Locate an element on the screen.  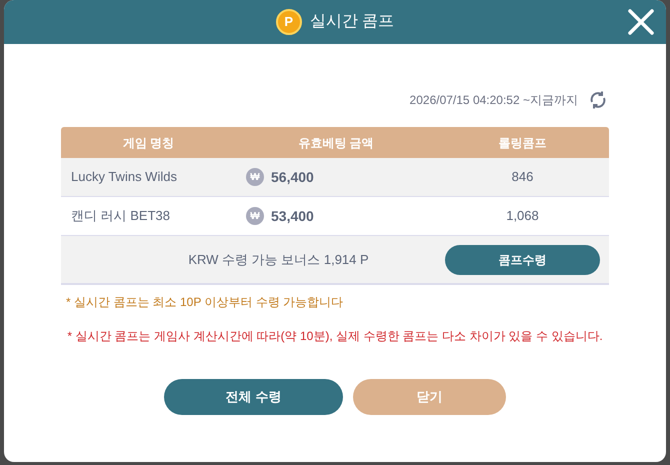
coin-icon: P is located at coordinates (289, 22).